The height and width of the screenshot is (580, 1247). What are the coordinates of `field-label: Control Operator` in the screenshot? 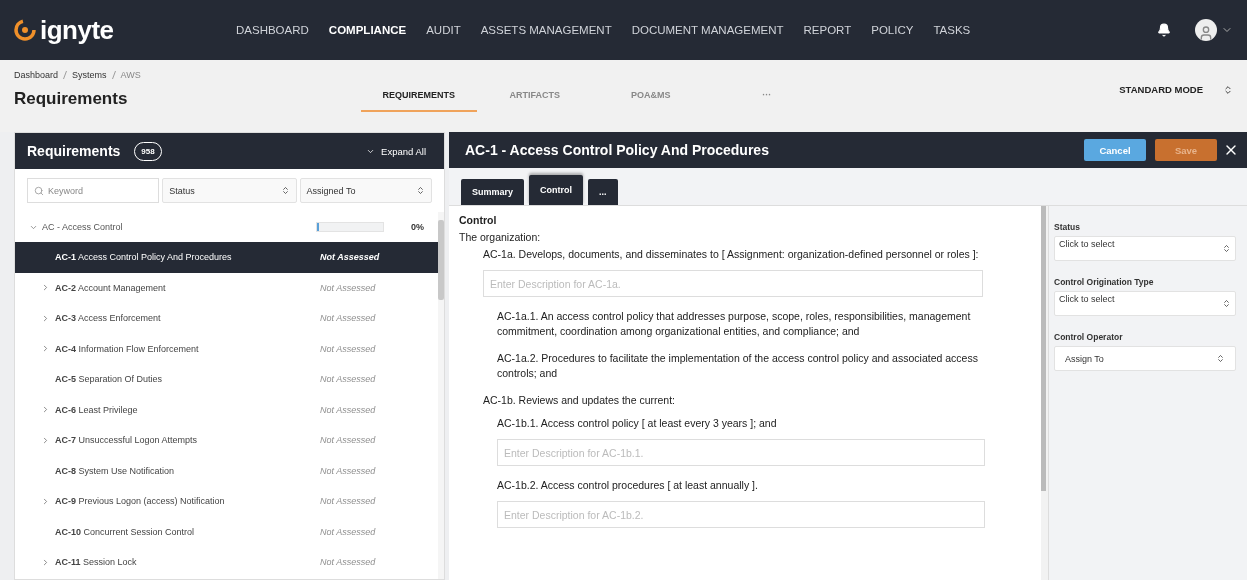 It's located at (1089, 337).